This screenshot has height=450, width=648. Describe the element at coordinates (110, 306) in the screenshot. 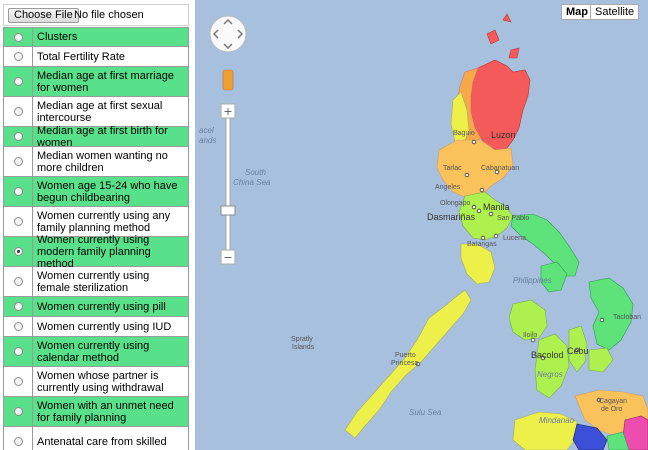

I see `indicator-label: Women currently using pill` at that location.